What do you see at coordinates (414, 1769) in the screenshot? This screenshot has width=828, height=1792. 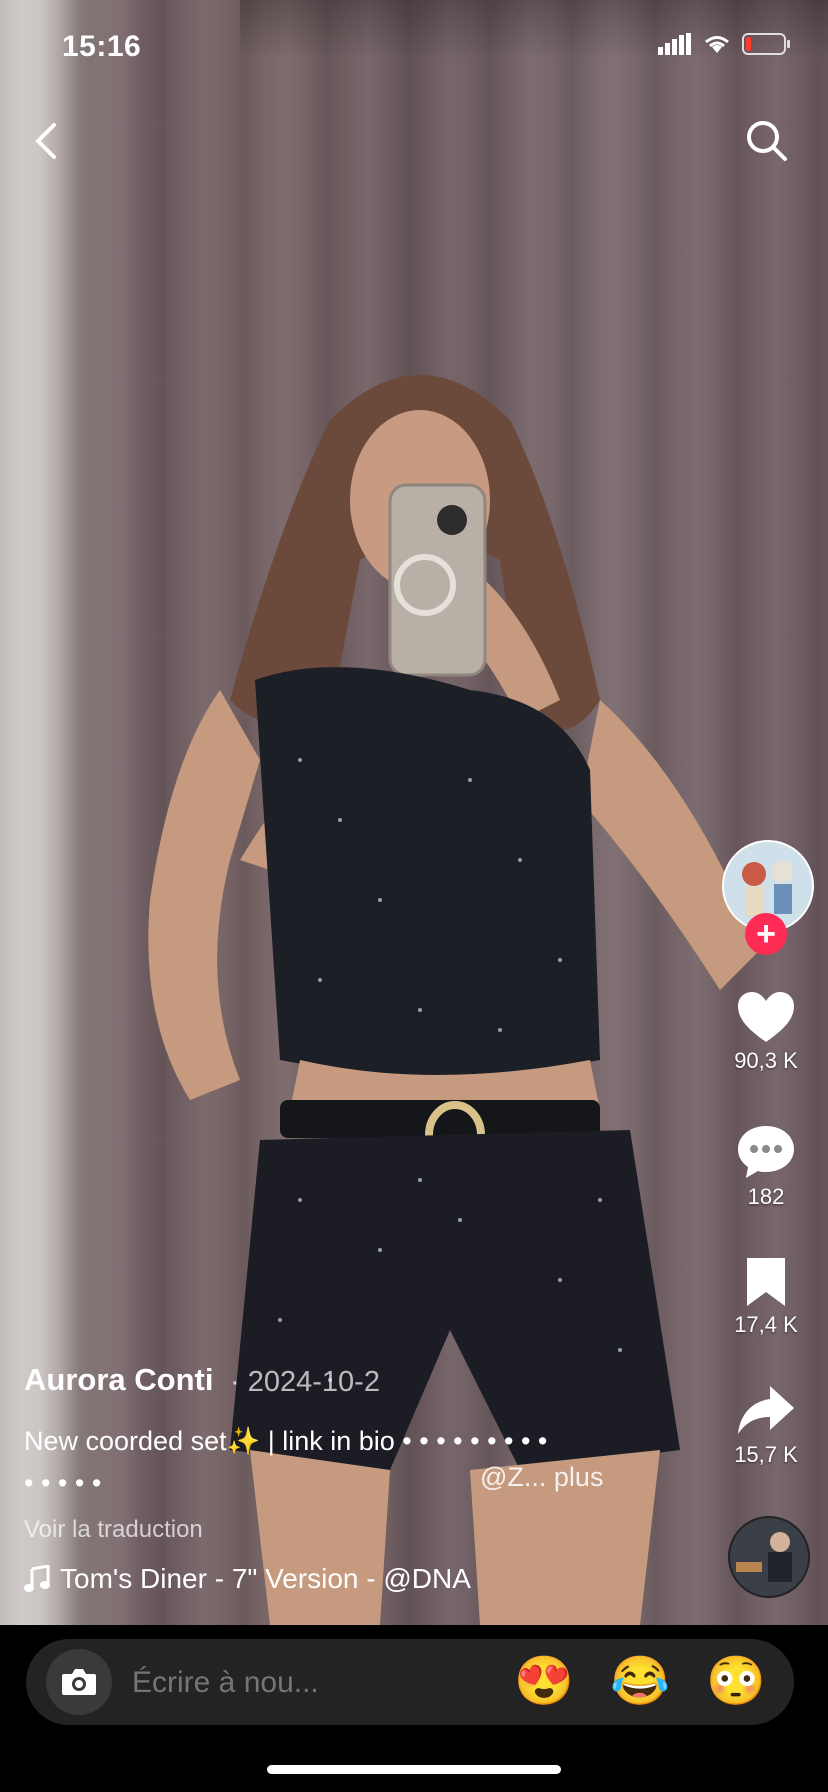 I see `home-indicator` at bounding box center [414, 1769].